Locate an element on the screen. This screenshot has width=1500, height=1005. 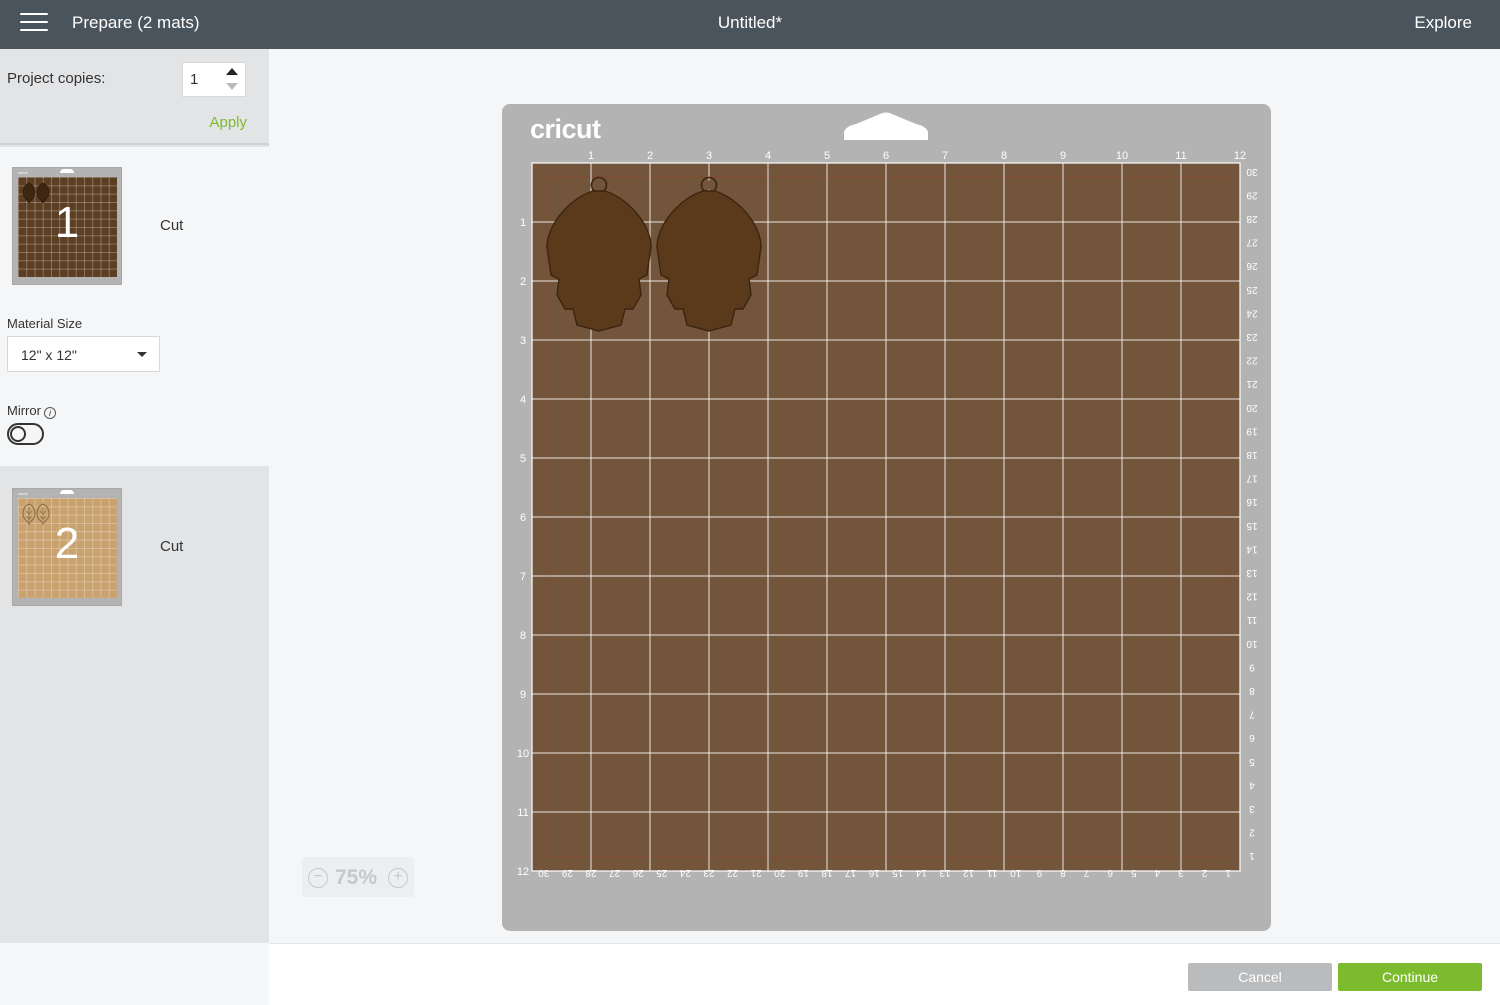
menu-icon is located at coordinates (34, 24).